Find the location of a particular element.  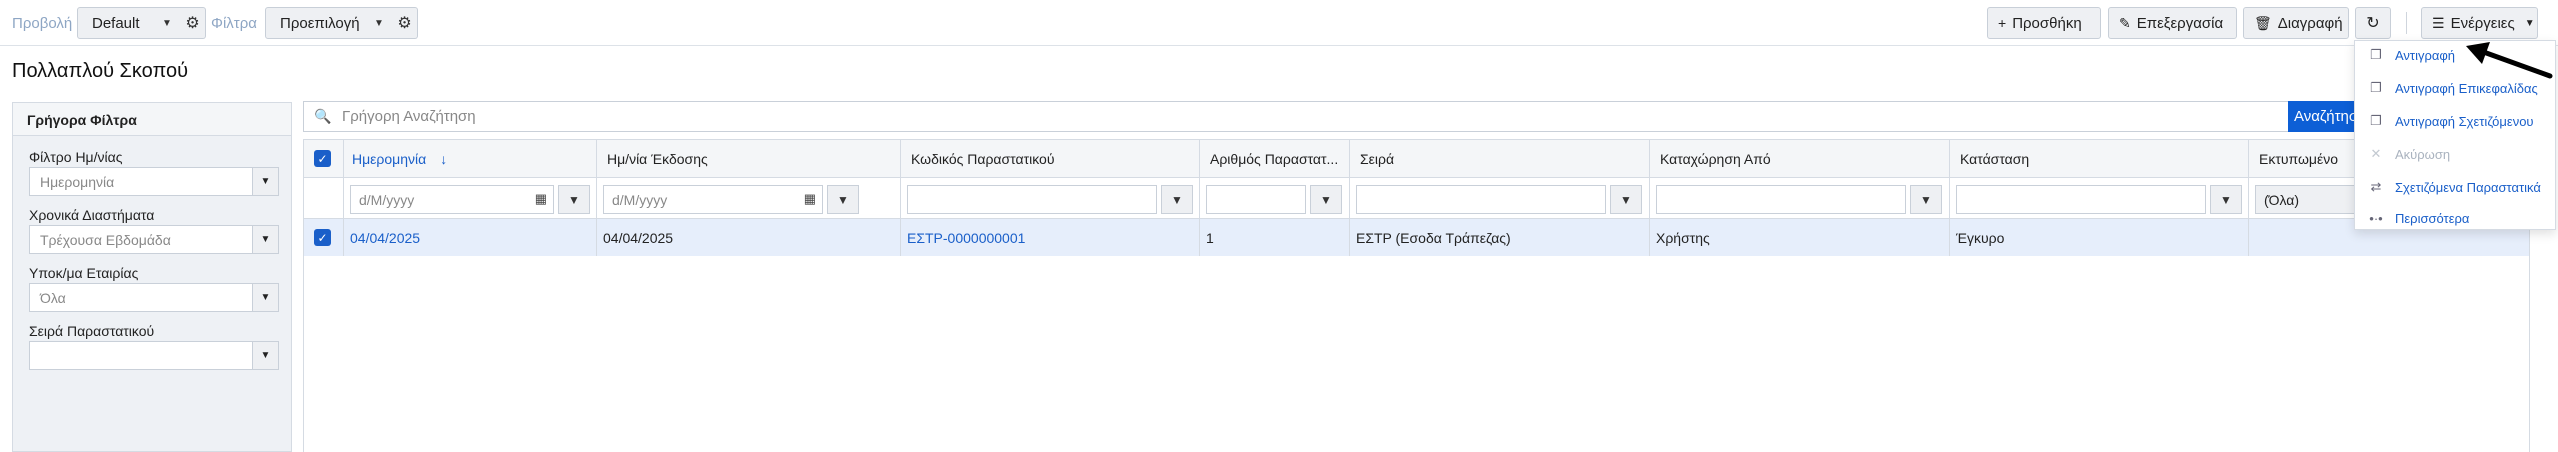

period-filter-select: Τρέχουσα Εβδομάδα ▼ is located at coordinates (154, 239).